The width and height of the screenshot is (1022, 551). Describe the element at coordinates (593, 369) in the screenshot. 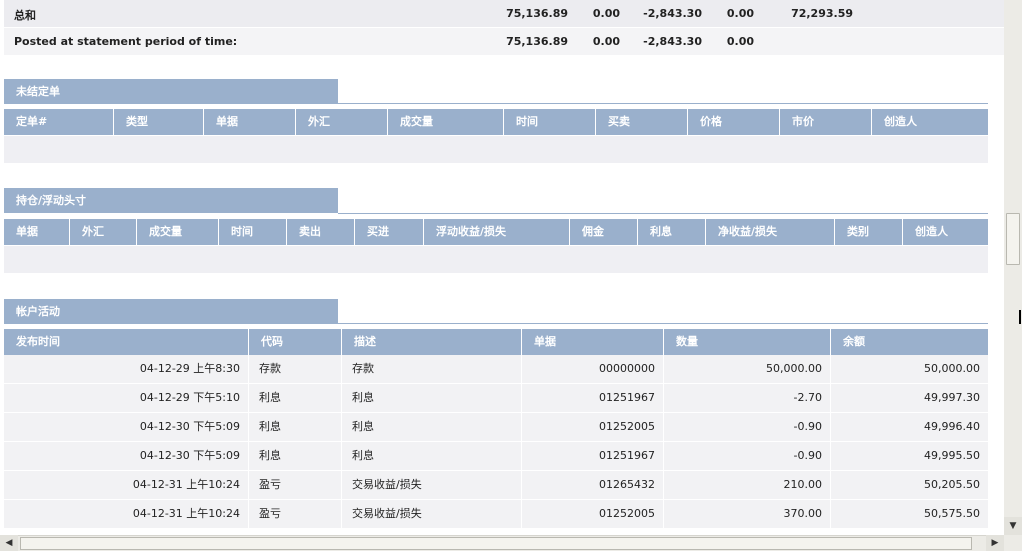

I see `activity-ticket: 00000000` at that location.